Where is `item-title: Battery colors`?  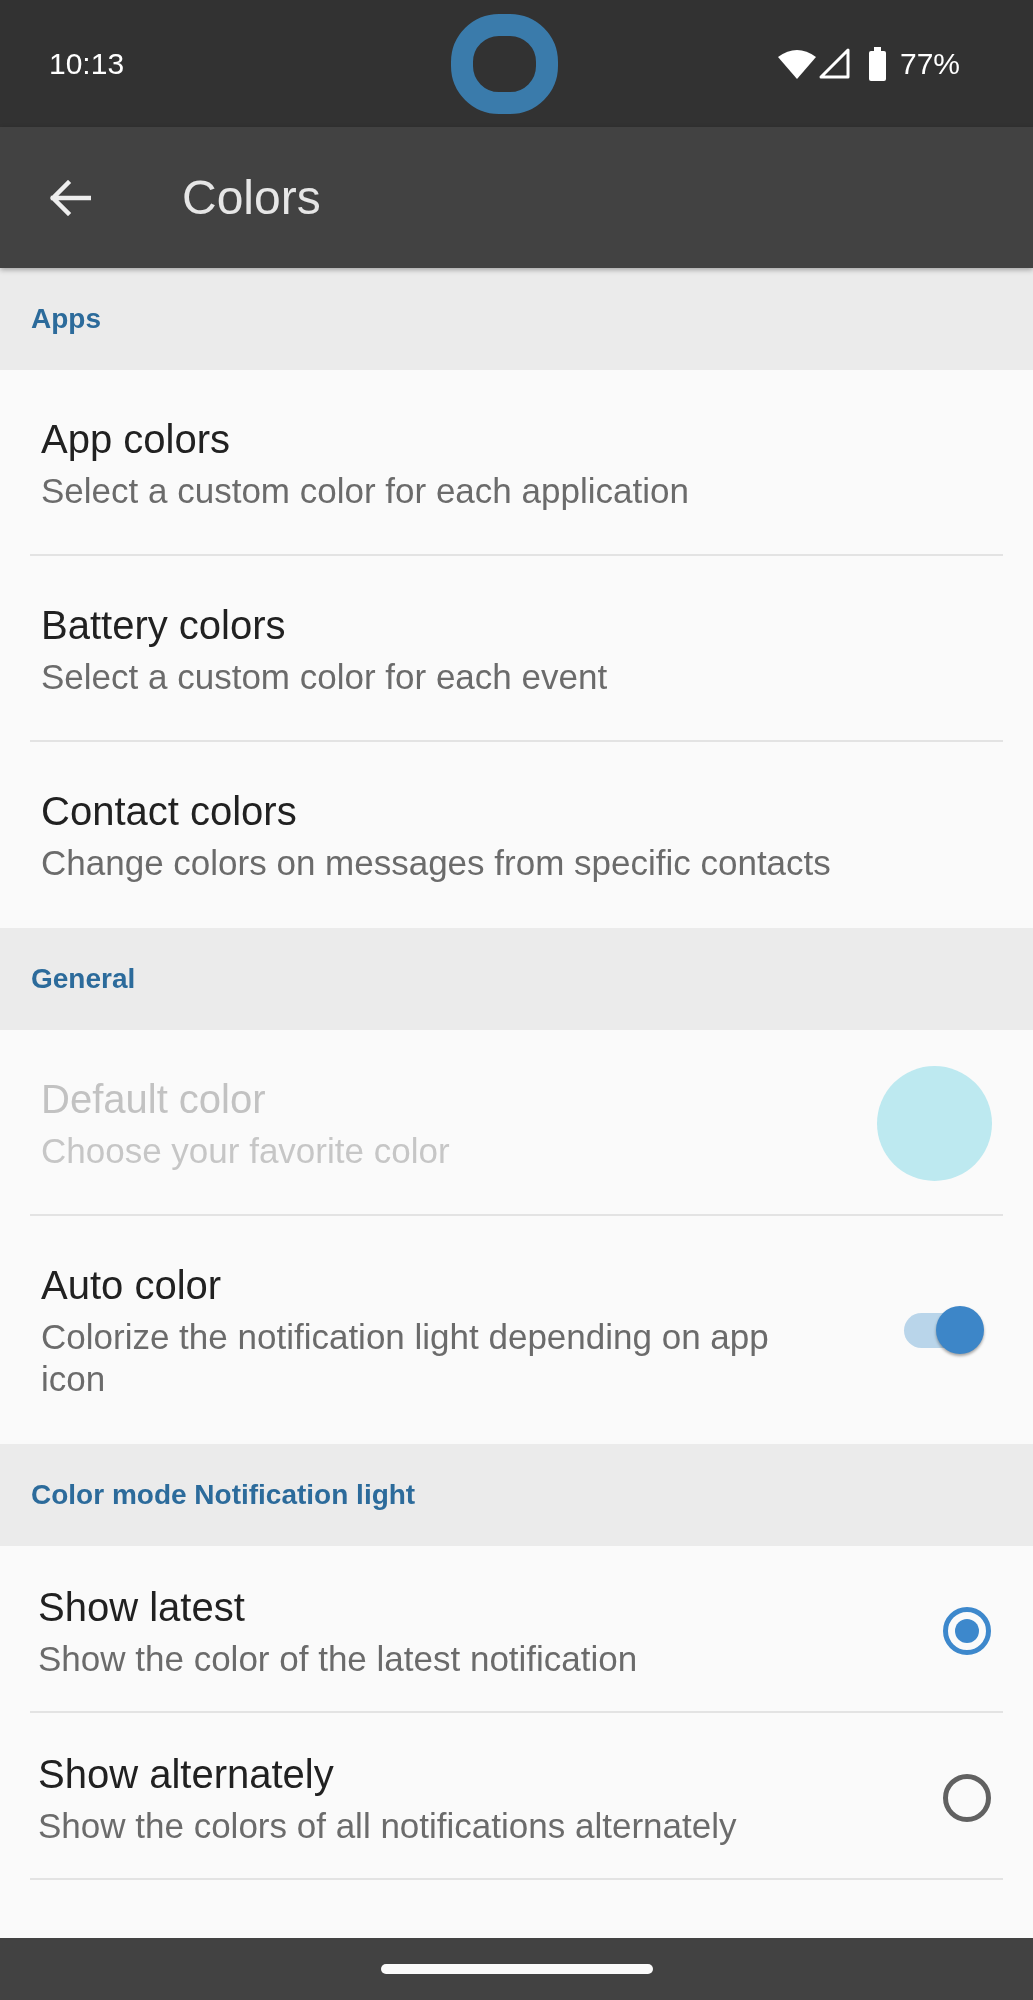 item-title: Battery colors is located at coordinates (163, 625).